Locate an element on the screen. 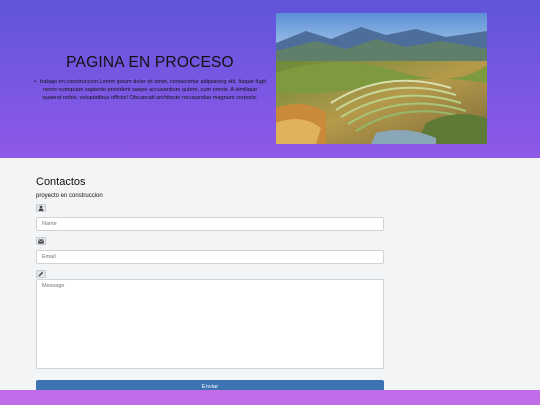 This screenshot has height=405, width=540. contact-title: Contactos is located at coordinates (61, 182).